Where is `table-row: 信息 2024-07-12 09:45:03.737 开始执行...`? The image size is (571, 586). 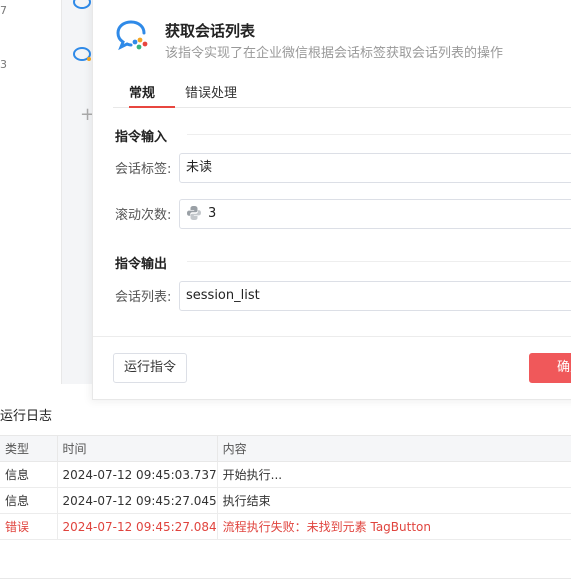 table-row: 信息 2024-07-12 09:45:03.737 开始执行... is located at coordinates (285, 474).